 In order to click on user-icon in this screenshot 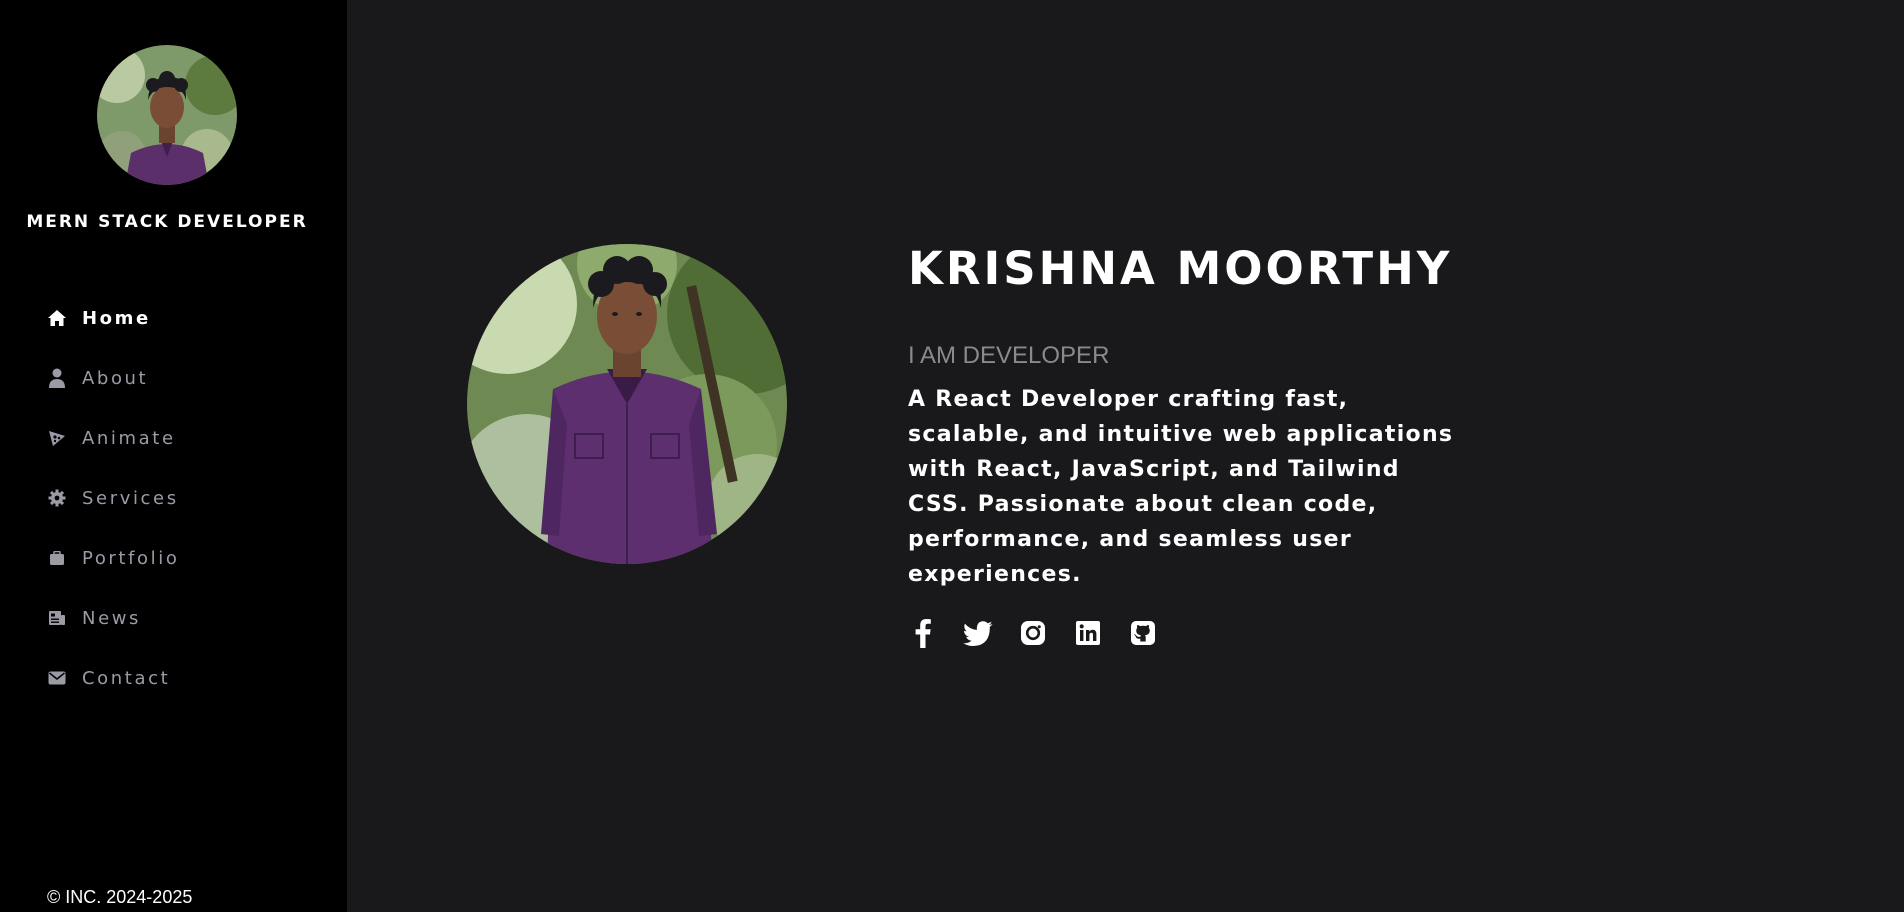, I will do `click(57, 378)`.